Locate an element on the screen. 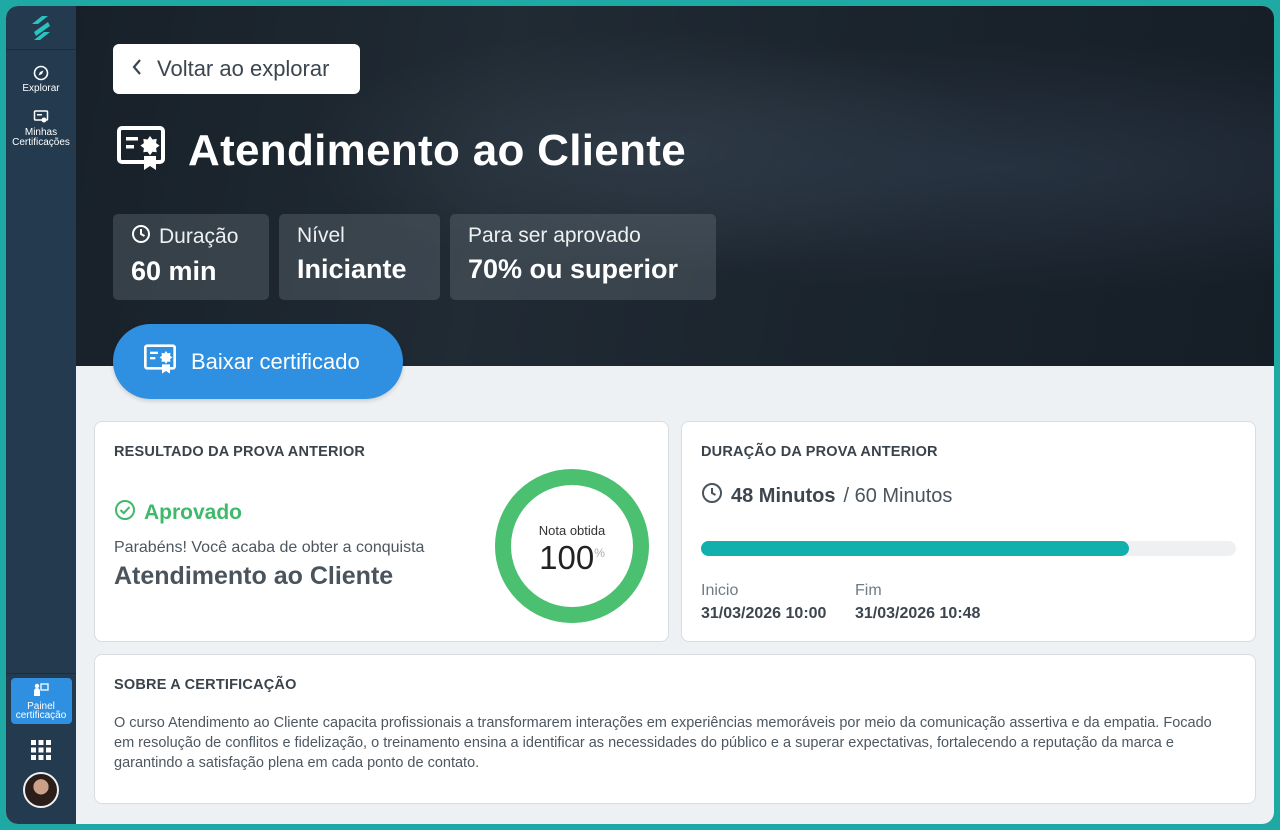 Image resolution: width=1280 pixels, height=830 pixels. score-donut: Nota obtida 100% is located at coordinates (572, 546).